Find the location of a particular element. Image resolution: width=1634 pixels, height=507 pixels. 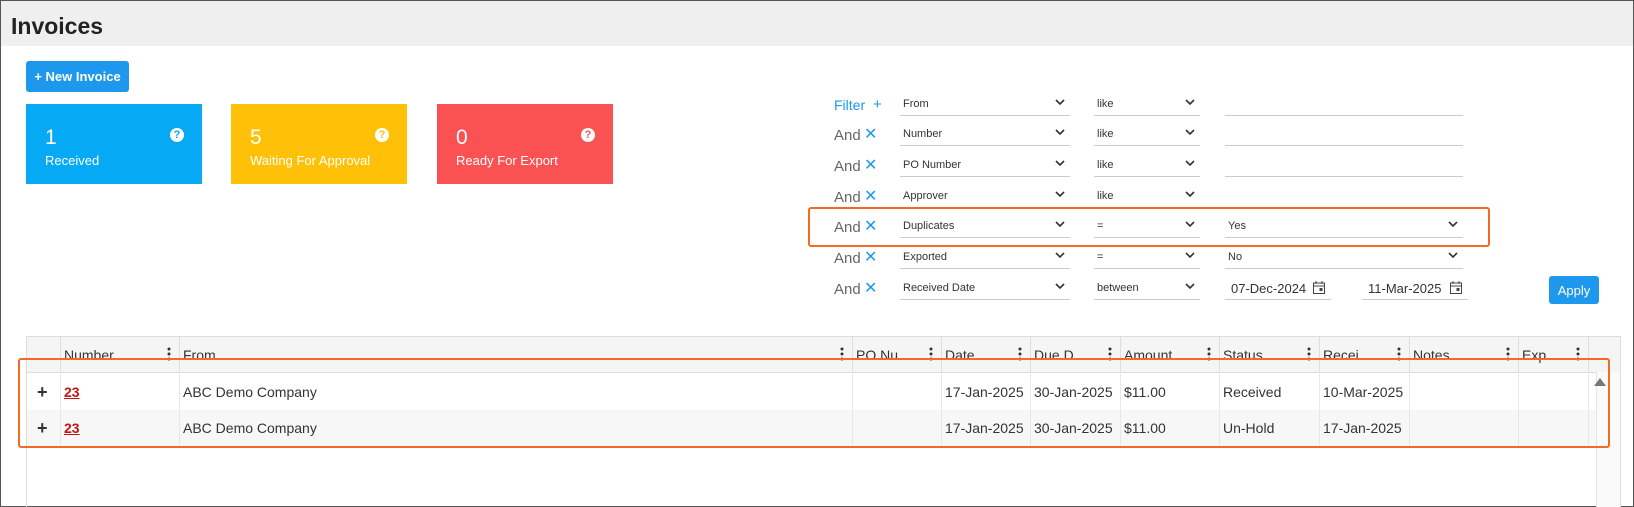

filter-row-po-number: And ✕ PO Number like is located at coordinates (1160, 166).